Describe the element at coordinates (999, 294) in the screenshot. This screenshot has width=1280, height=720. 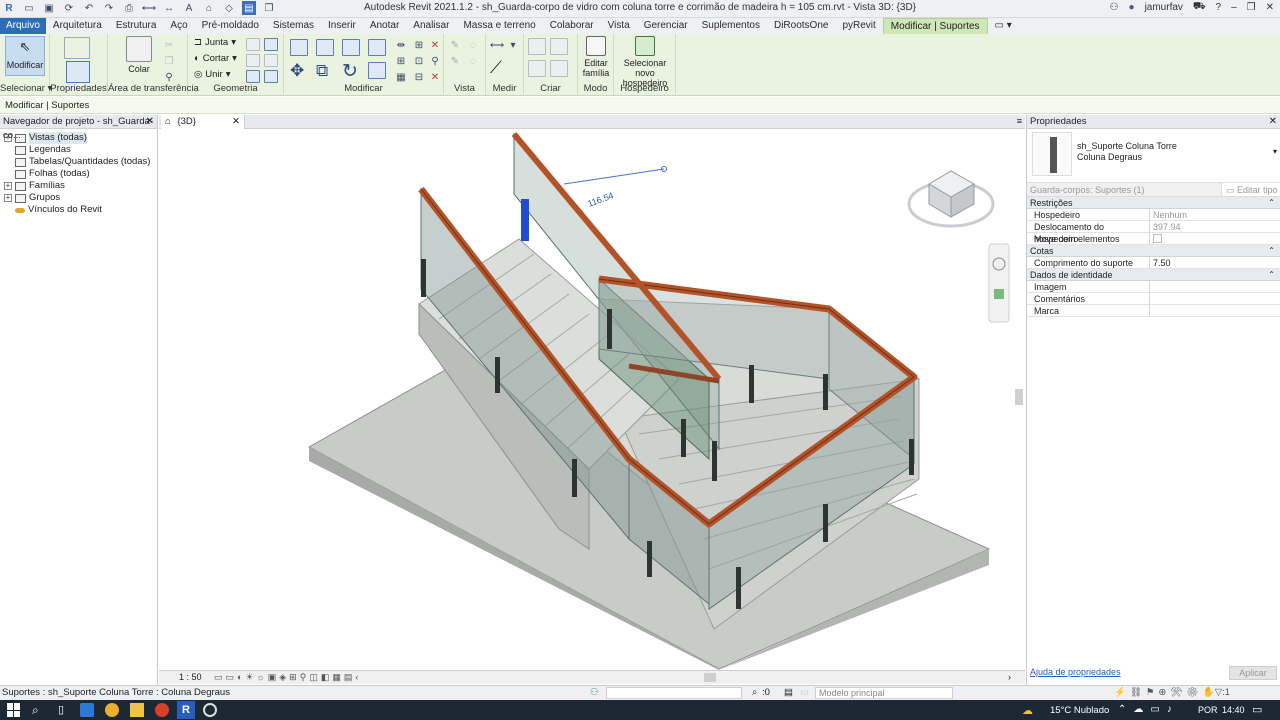
I see `zoom-icon` at that location.